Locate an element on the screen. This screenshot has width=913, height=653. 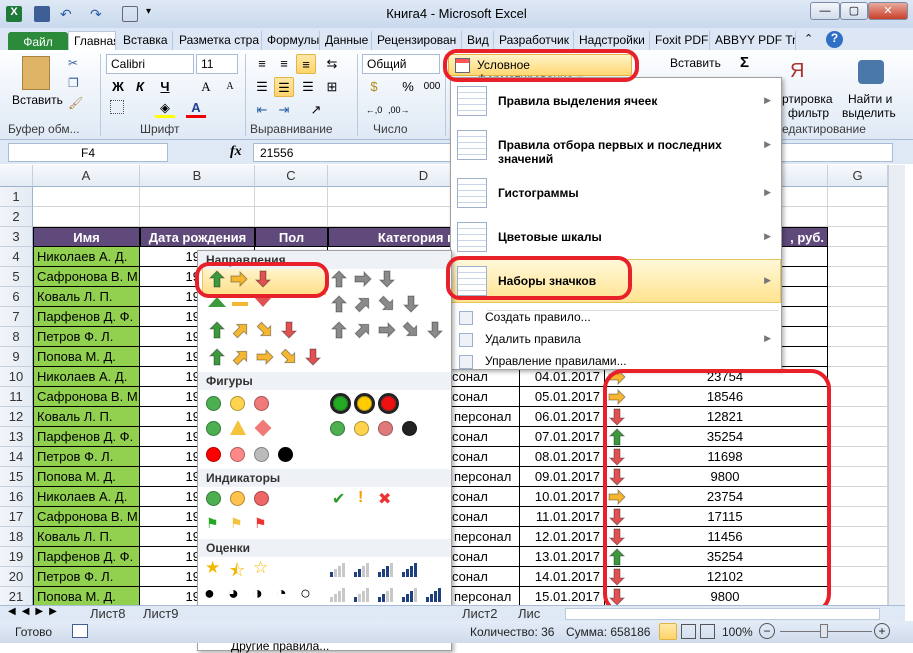
align-bottom-icon: ≡ is located at coordinates (306, 64).